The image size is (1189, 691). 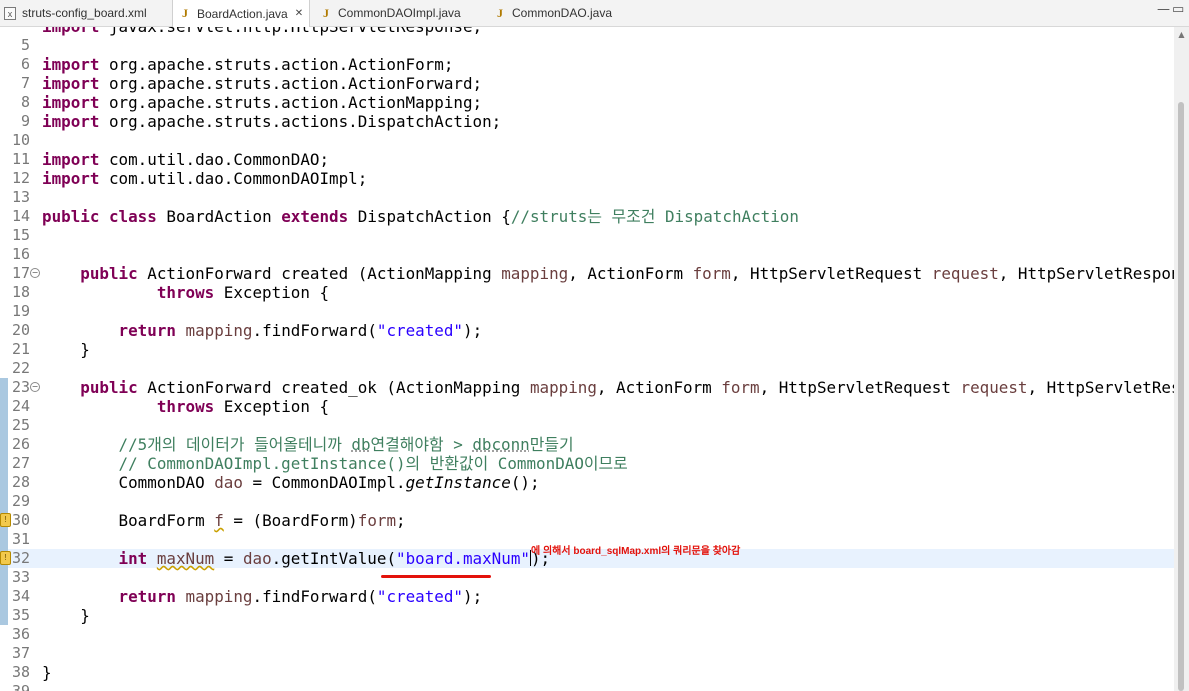 What do you see at coordinates (587, 159) in the screenshot?
I see `code-line: 11 import com.util.dao.CommonDAO;` at bounding box center [587, 159].